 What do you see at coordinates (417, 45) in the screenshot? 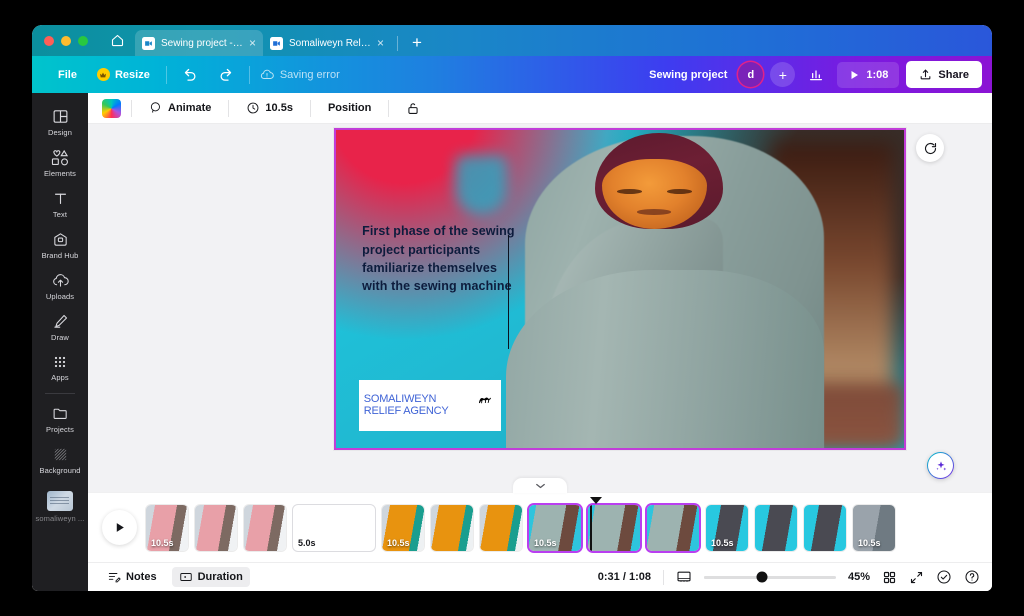
I see `new-tab-button: +` at bounding box center [417, 45].